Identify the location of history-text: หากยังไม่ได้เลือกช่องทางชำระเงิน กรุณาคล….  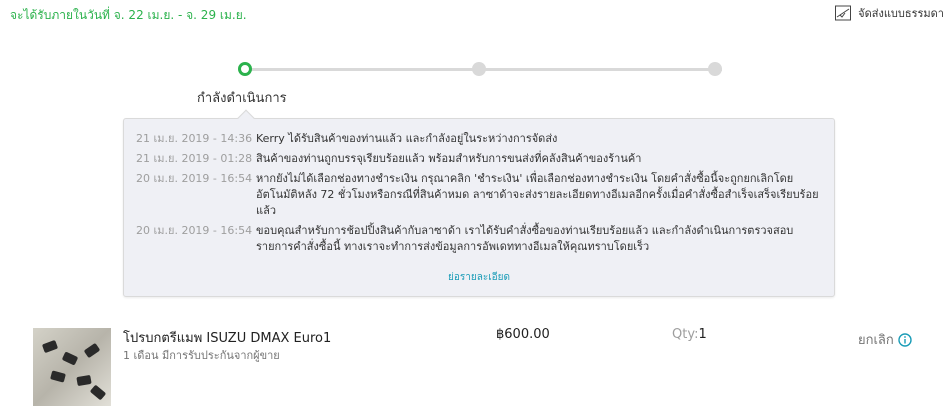
(537, 194).